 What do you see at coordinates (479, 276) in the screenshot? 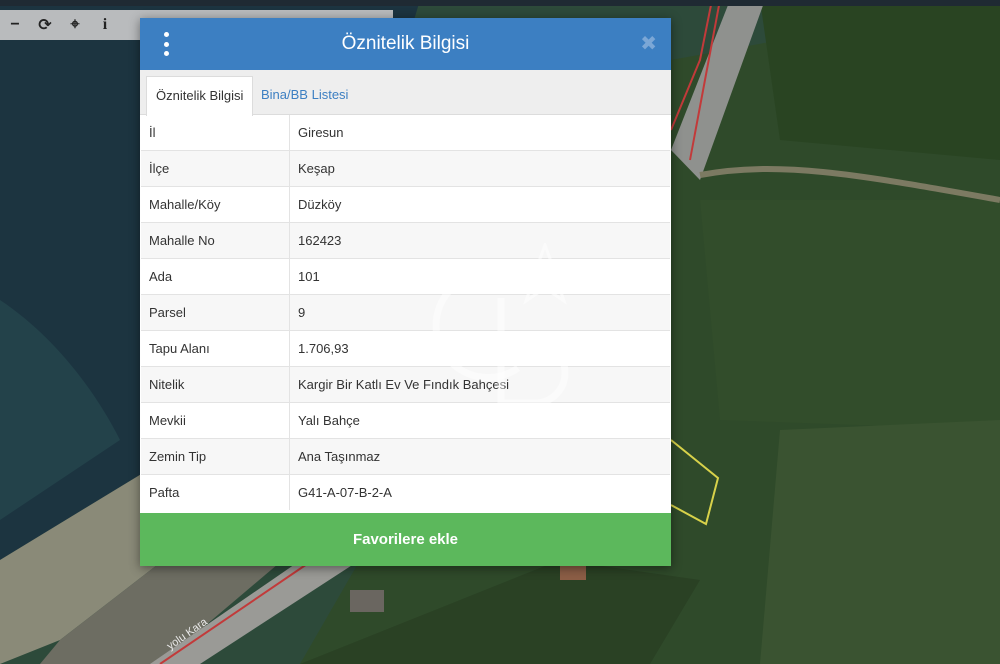
I see `attribute-value: 101` at bounding box center [479, 276].